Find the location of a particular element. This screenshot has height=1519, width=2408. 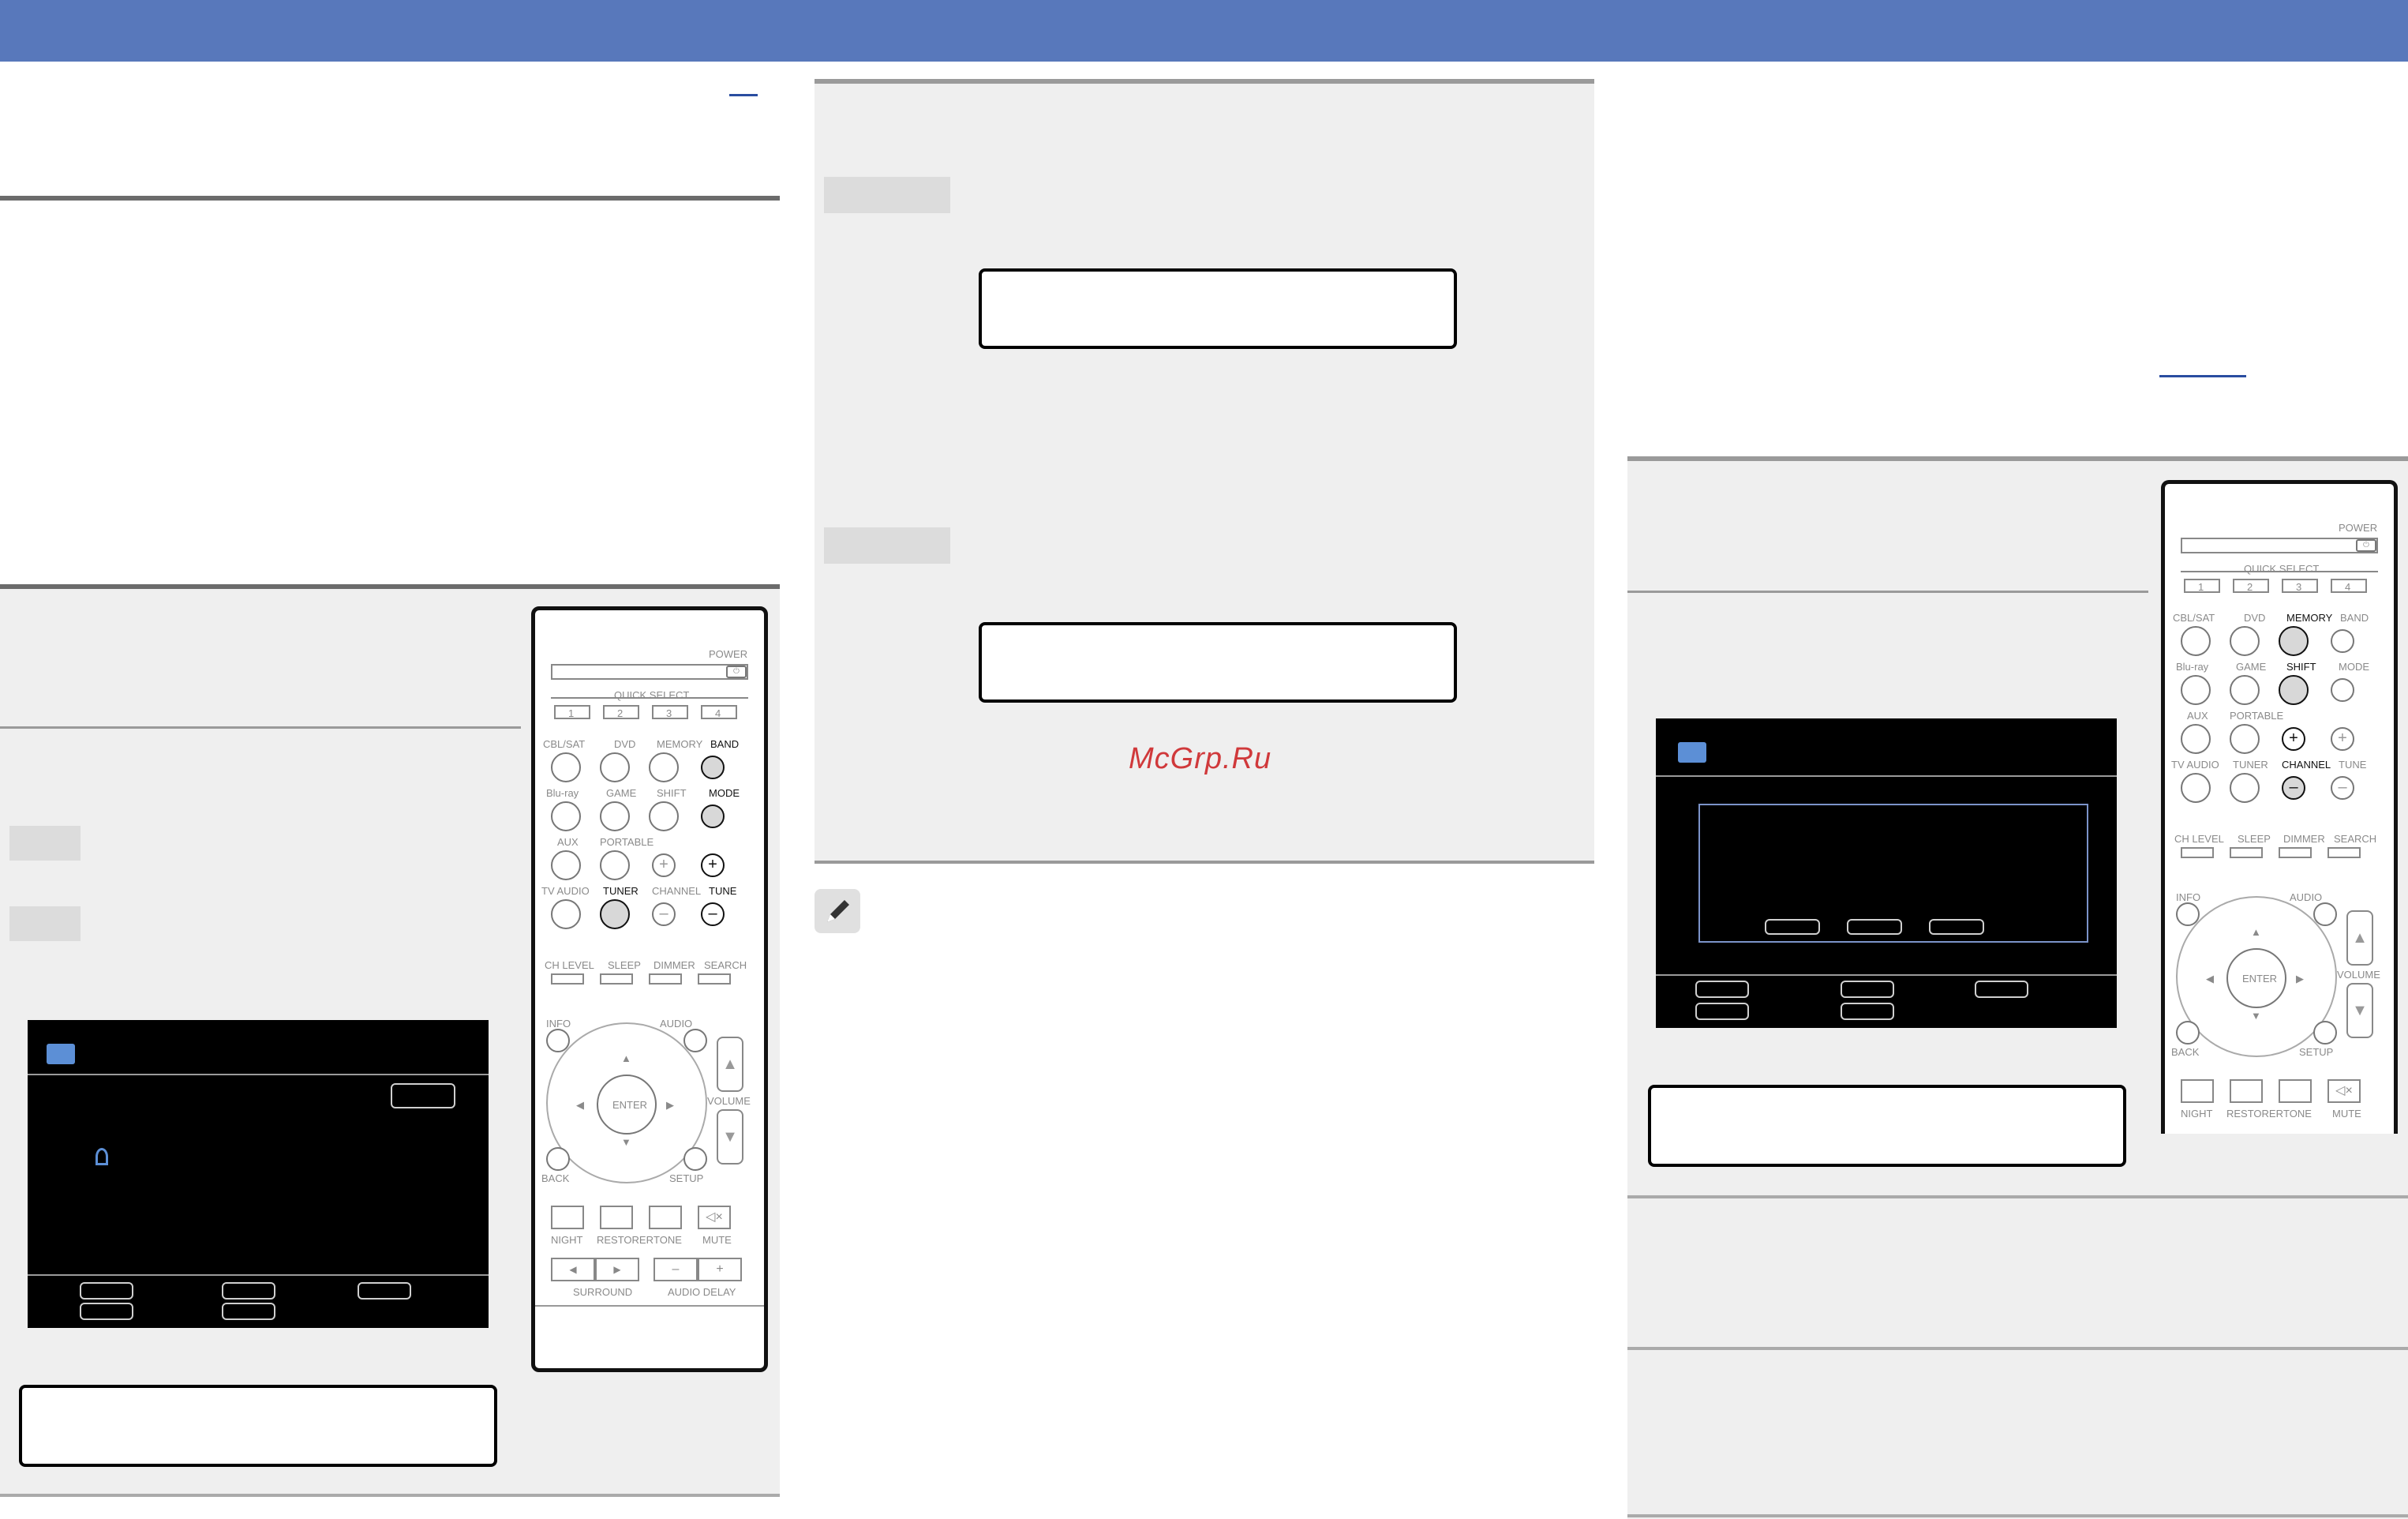

audio-delay-plus-button: + is located at coordinates (720, 1269).